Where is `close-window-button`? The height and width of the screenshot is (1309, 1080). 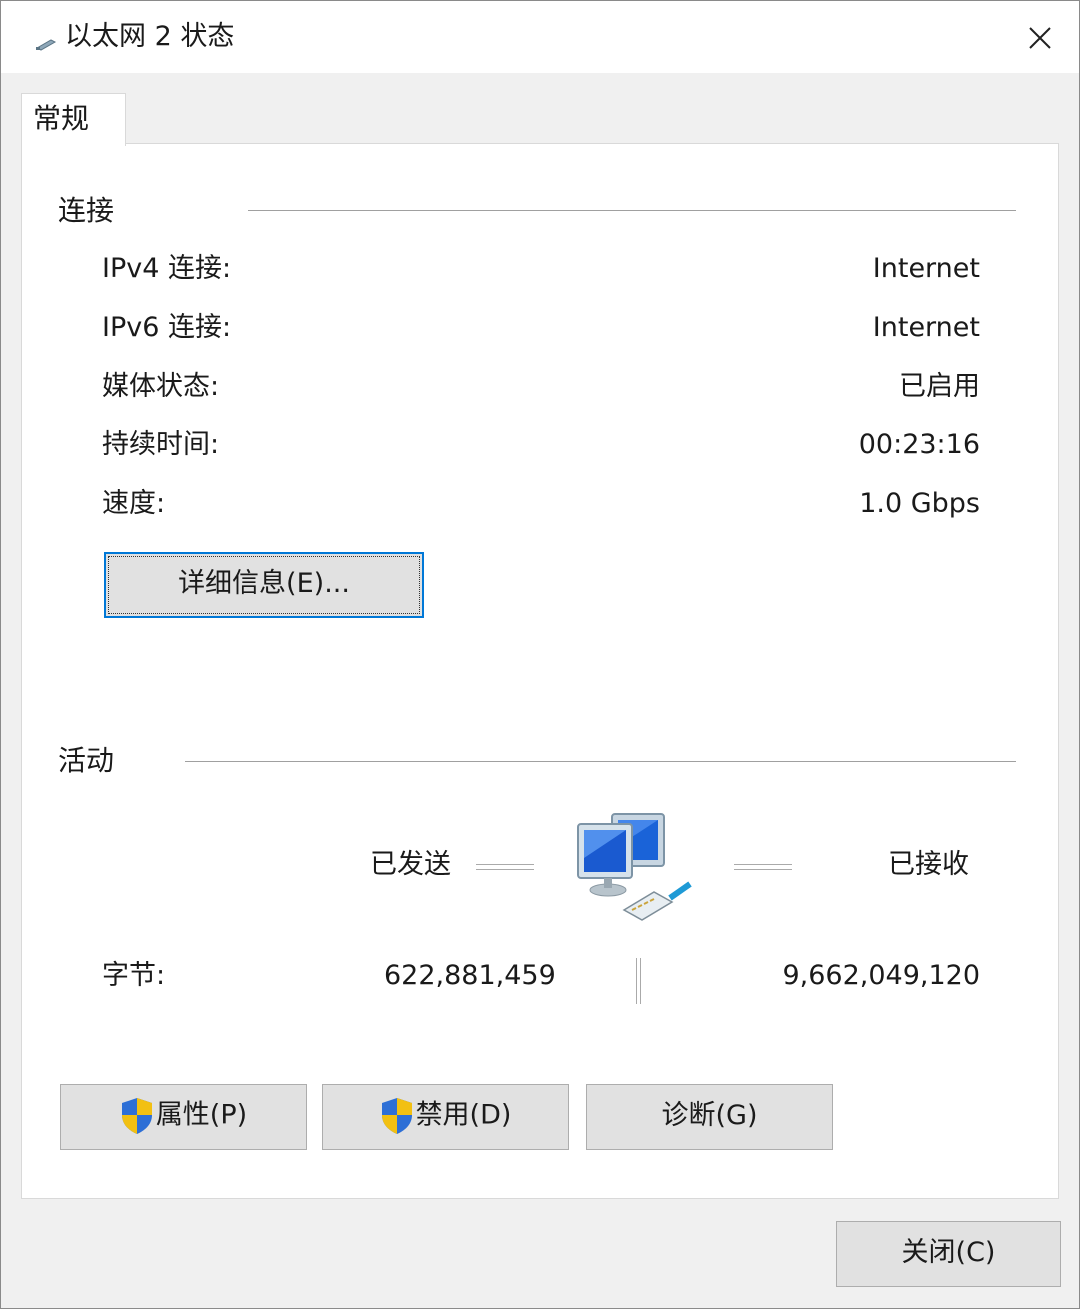
close-window-button is located at coordinates (1040, 38).